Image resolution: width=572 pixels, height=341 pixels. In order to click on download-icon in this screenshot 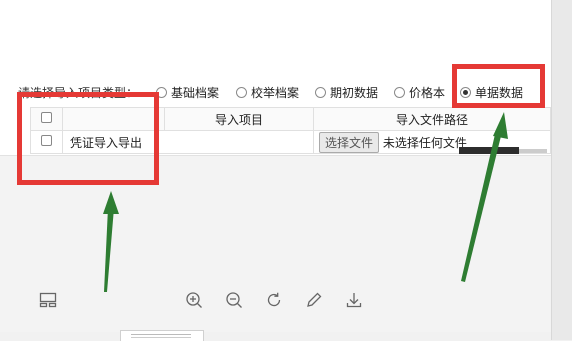, I will do `click(354, 300)`.